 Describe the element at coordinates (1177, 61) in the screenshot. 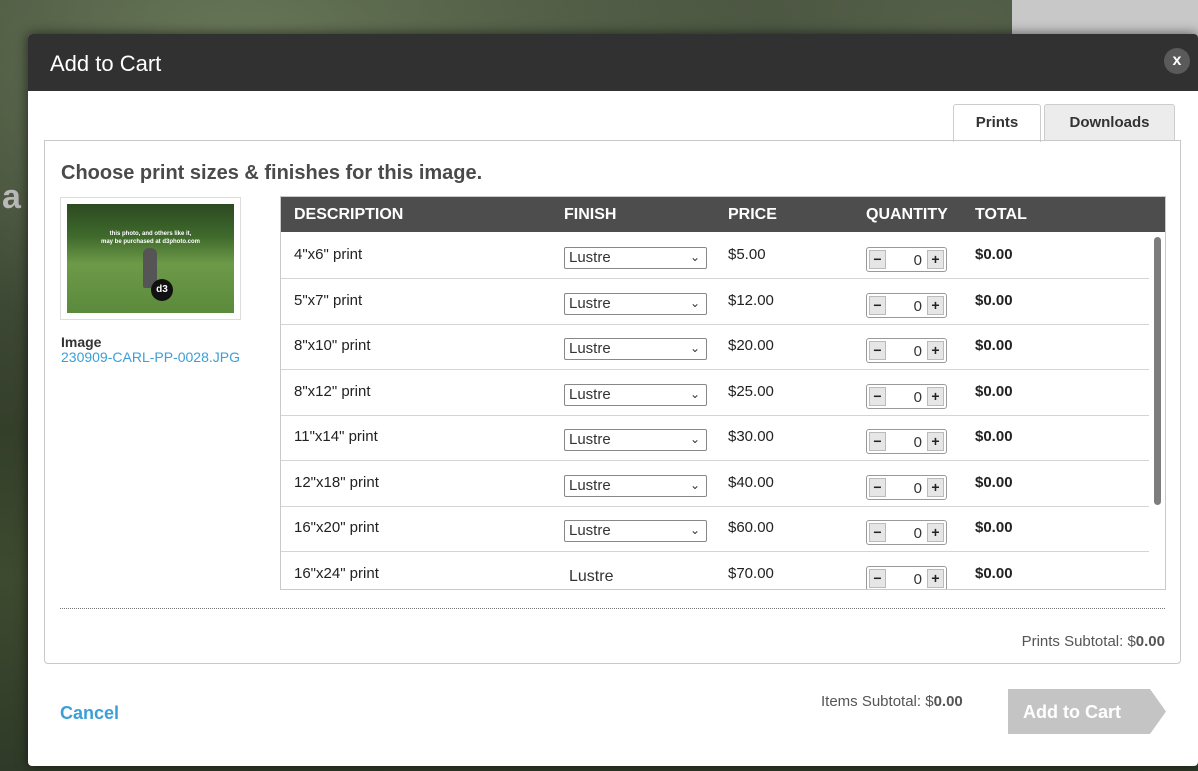

I see `close-icon: x` at that location.